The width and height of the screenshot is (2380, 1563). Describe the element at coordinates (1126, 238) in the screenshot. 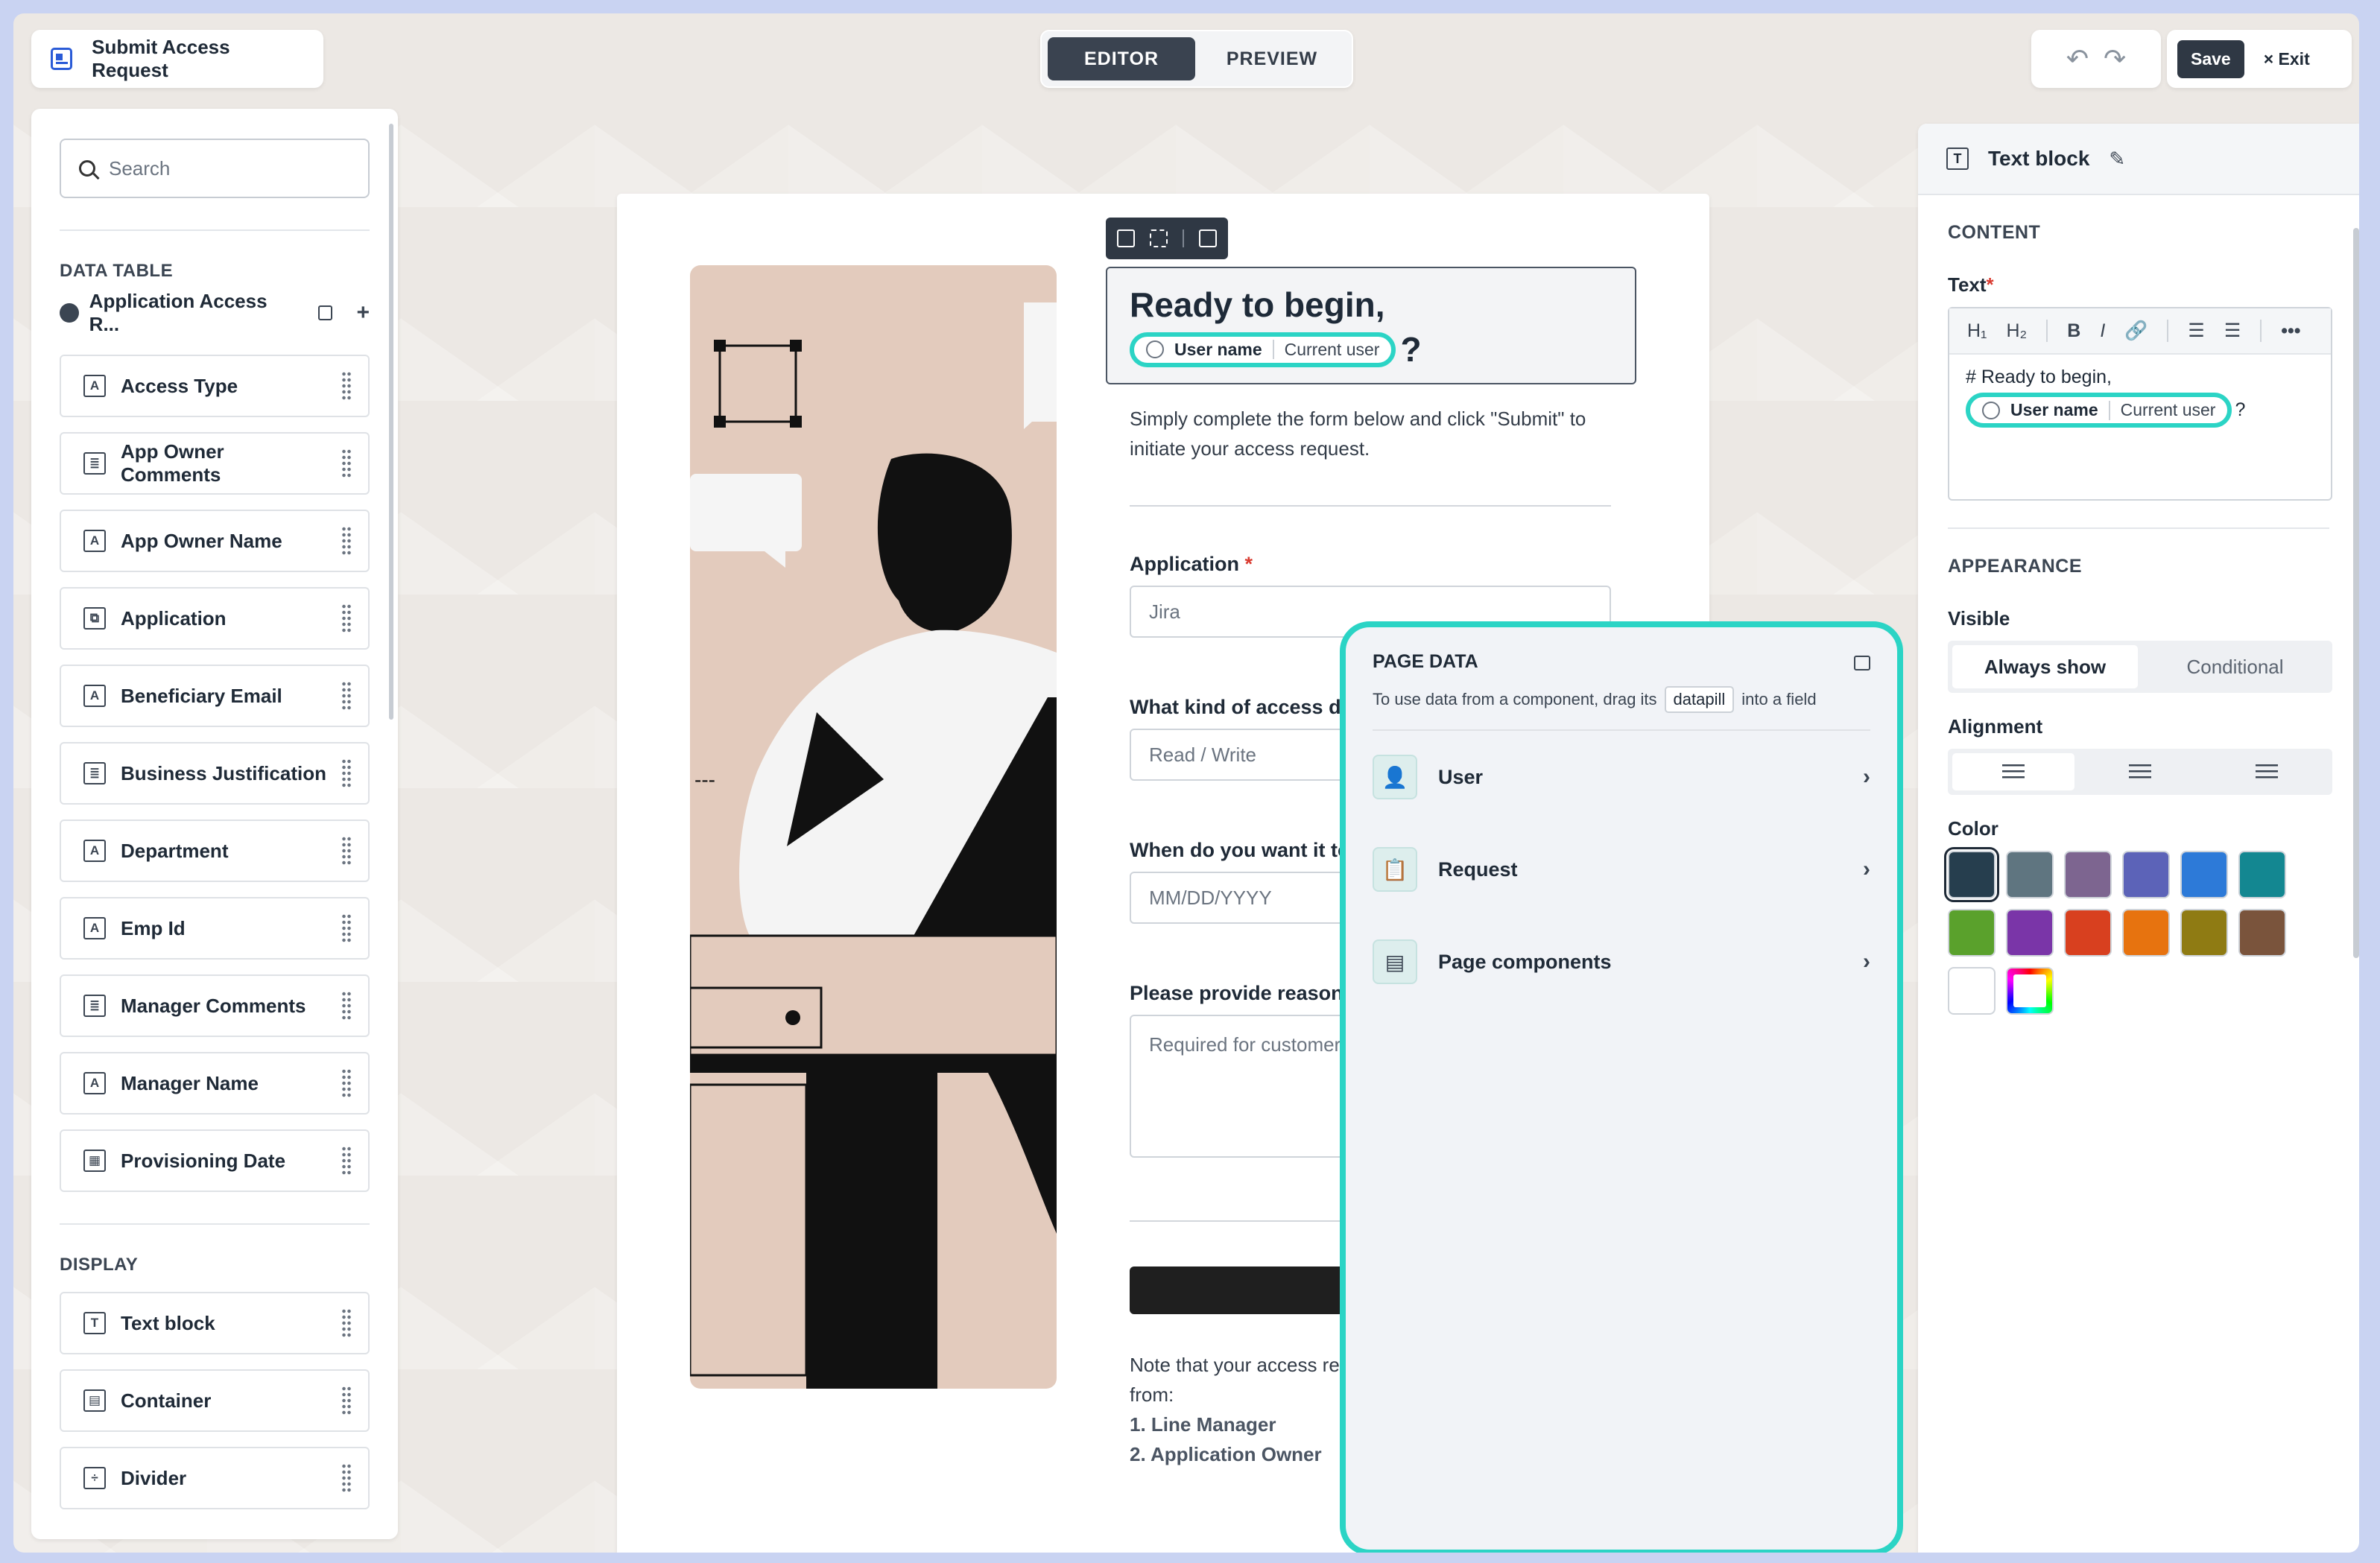

I see `duplicate-icon` at that location.